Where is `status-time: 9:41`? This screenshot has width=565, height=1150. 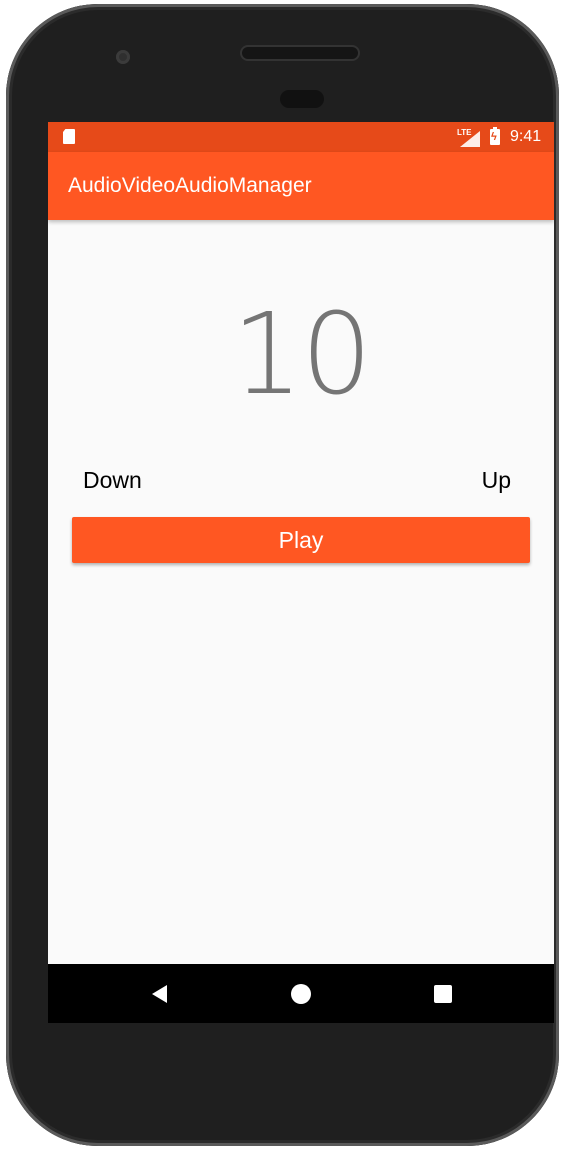 status-time: 9:41 is located at coordinates (526, 136).